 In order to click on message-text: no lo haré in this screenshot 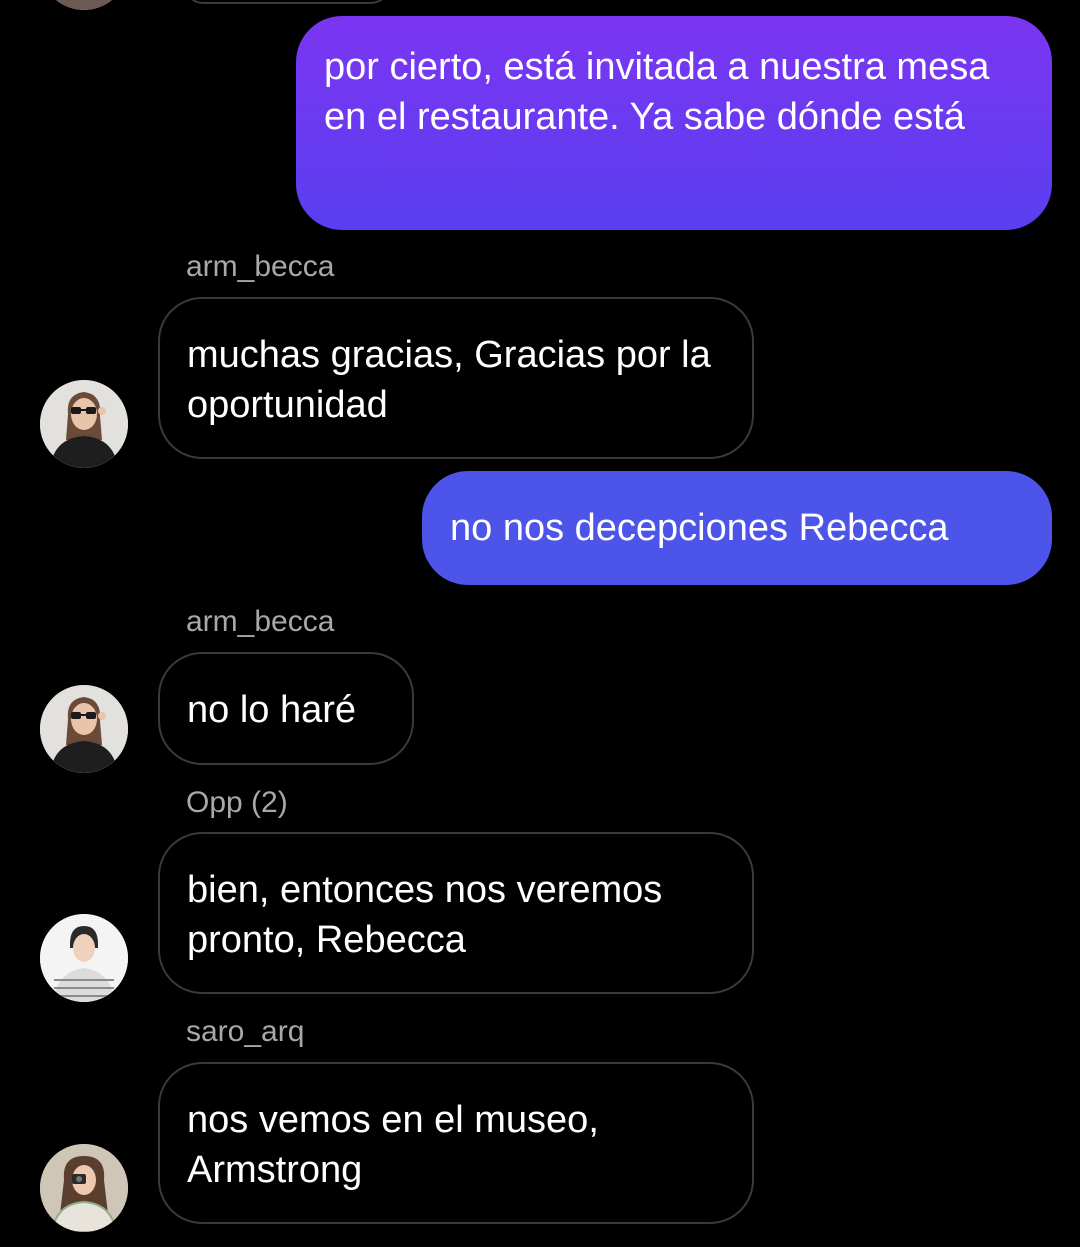, I will do `click(272, 710)`.